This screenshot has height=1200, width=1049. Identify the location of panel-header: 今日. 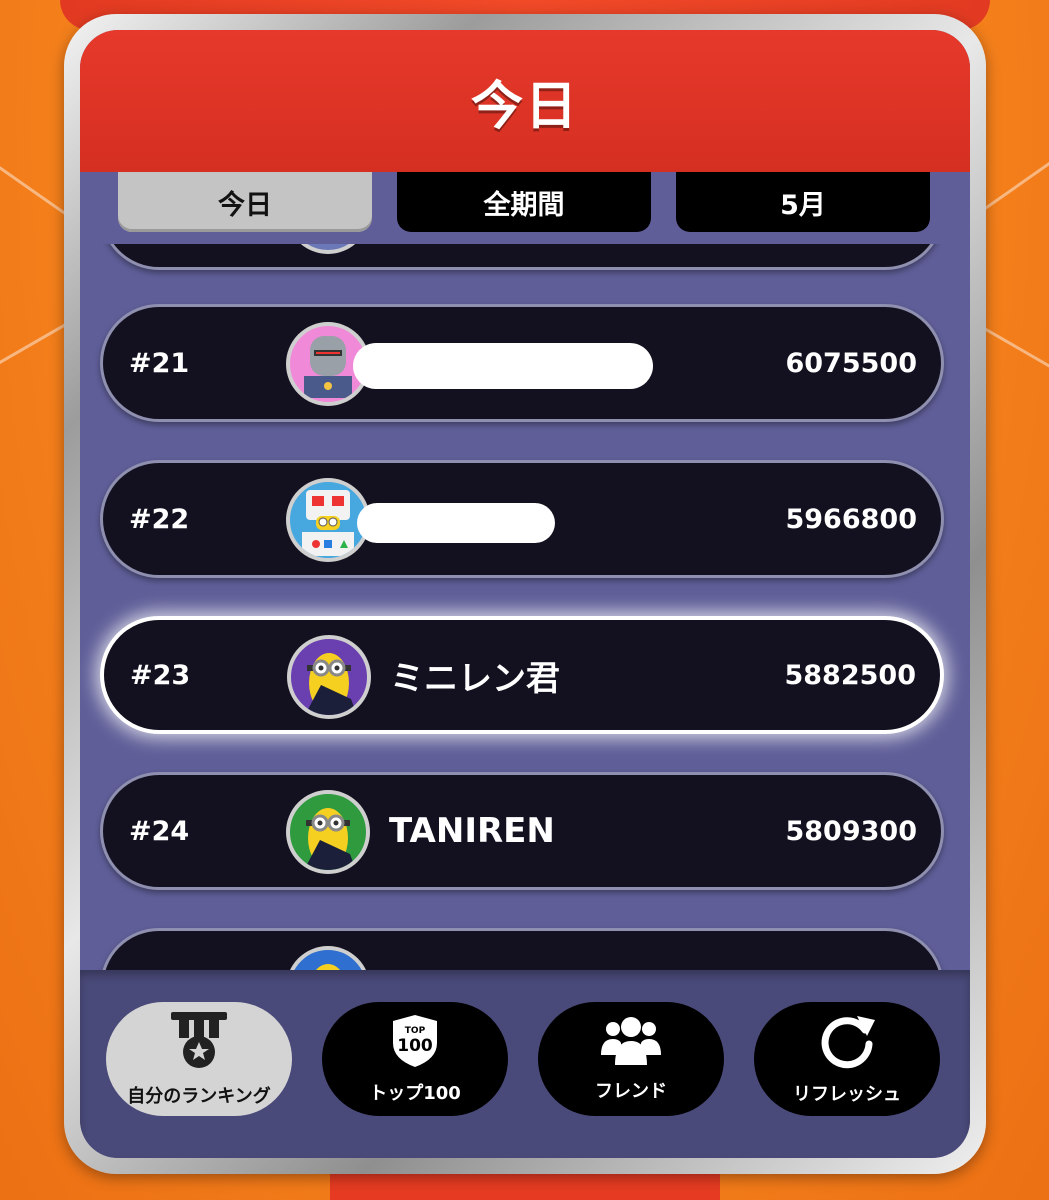
(525, 101).